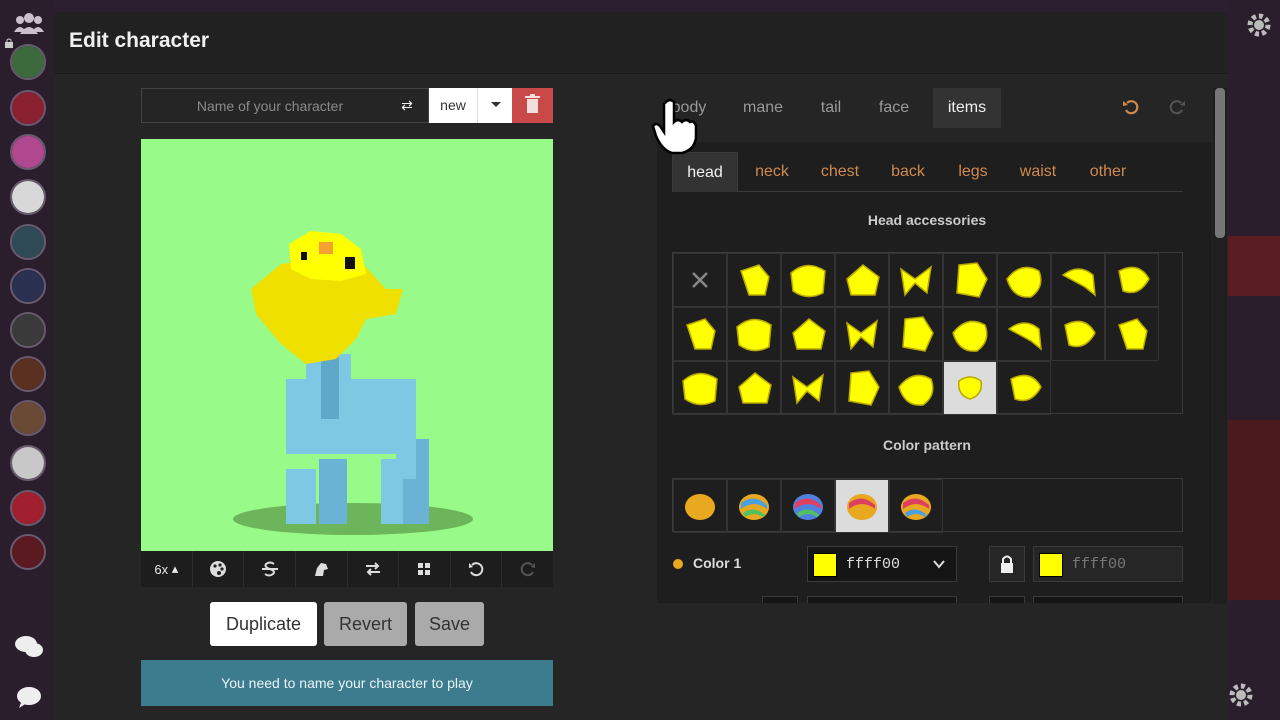 This screenshot has width=1280, height=720. Describe the element at coordinates (973, 172) in the screenshot. I see `subtab-legs: legs` at that location.